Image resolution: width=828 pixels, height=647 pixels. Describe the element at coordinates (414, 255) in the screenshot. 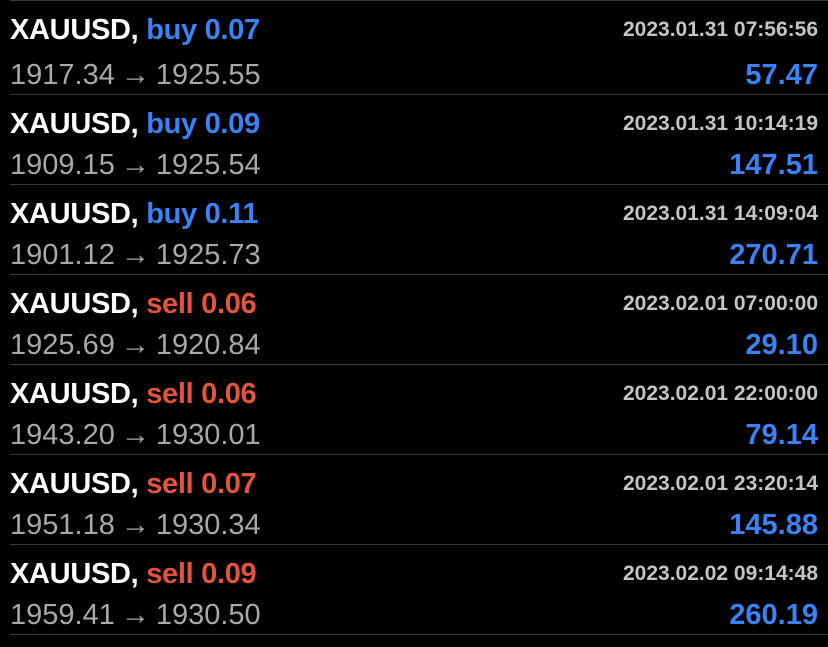

I see `trade-row-details: 1901.12 → 1925.73 270.71` at that location.